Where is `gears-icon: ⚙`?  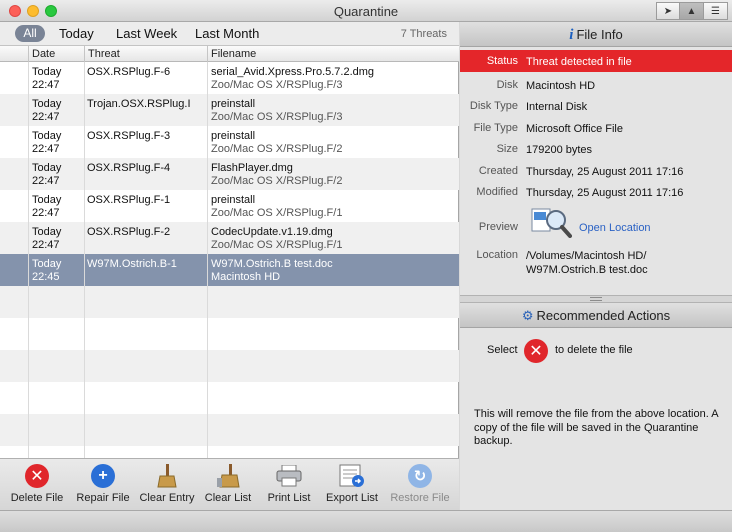
gears-icon: ⚙ is located at coordinates (527, 315).